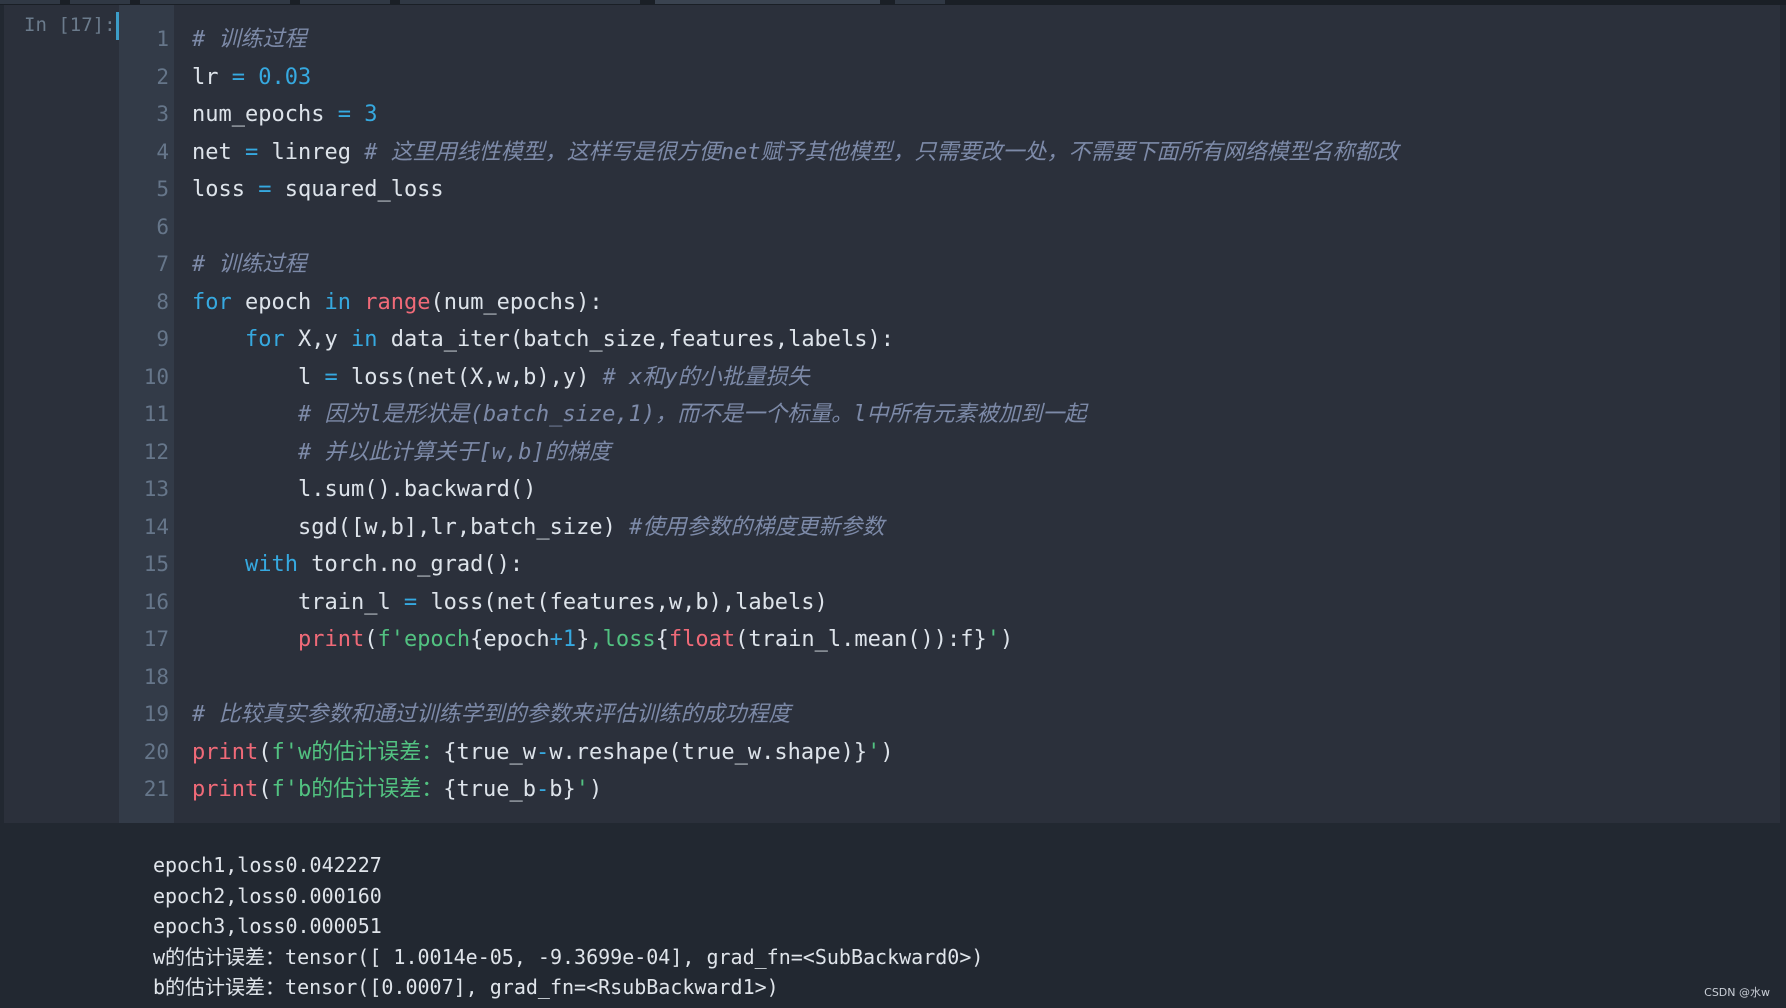 Image resolution: width=1786 pixels, height=1008 pixels. I want to click on code-line-12: # 并以此计算关于[w,b]的梯度, so click(795, 453).